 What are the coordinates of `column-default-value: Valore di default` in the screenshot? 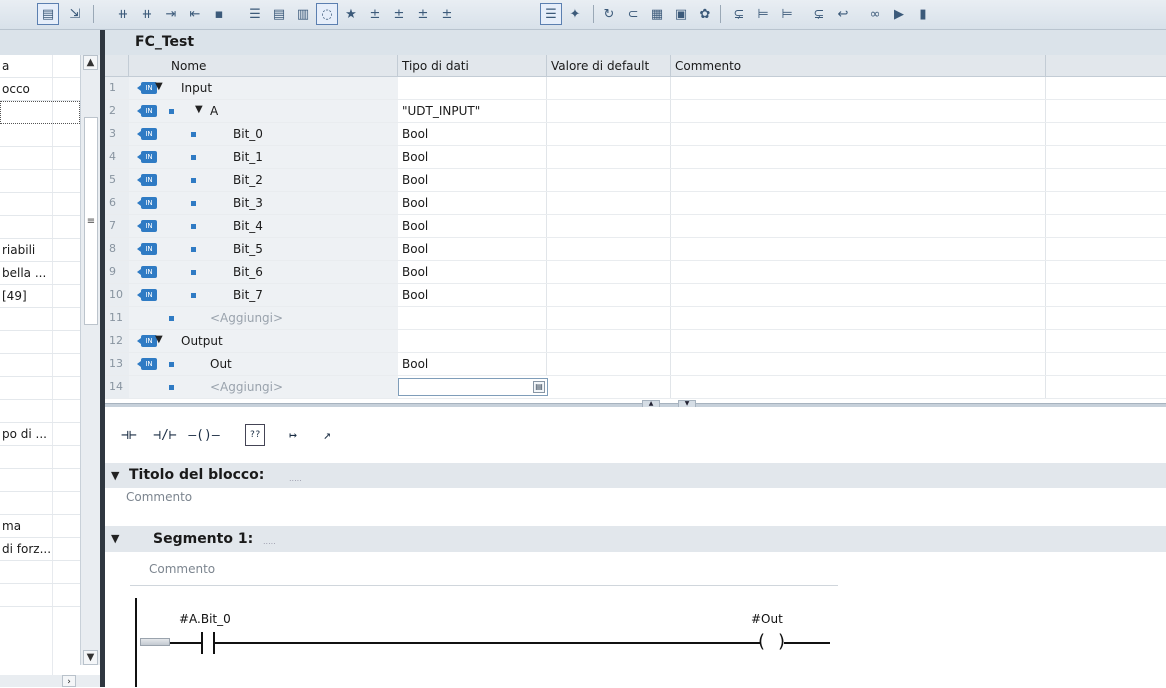 It's located at (609, 66).